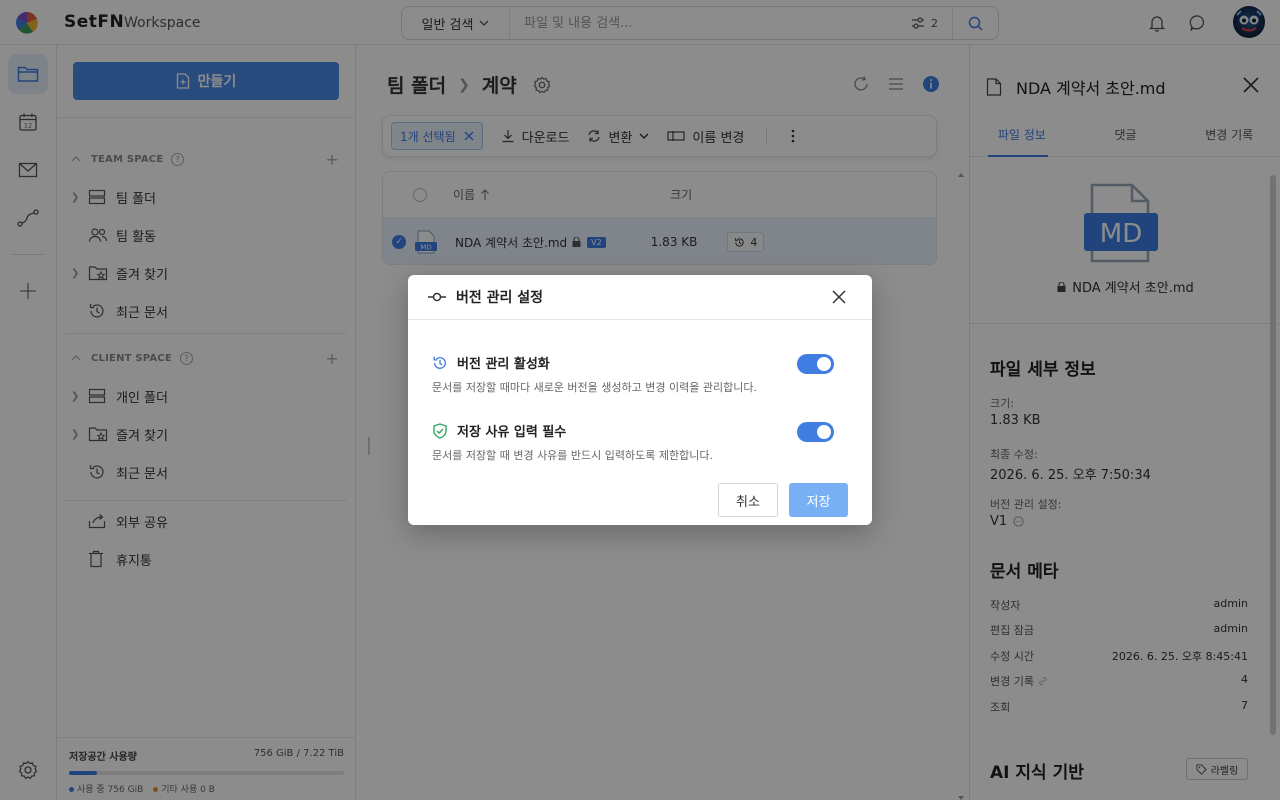  Describe the element at coordinates (748, 500) in the screenshot. I see `cancel-button: 취소` at that location.